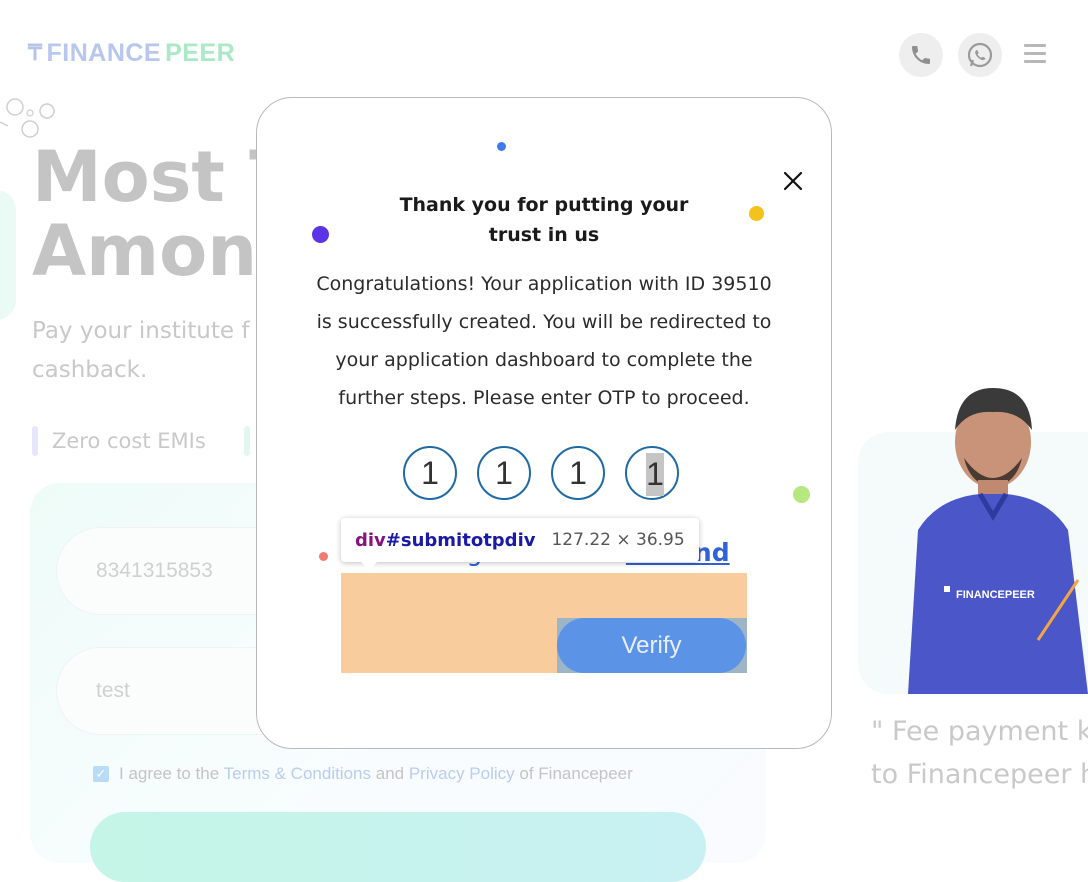  I want to click on terms-link: Terms & Conditions, so click(297, 773).